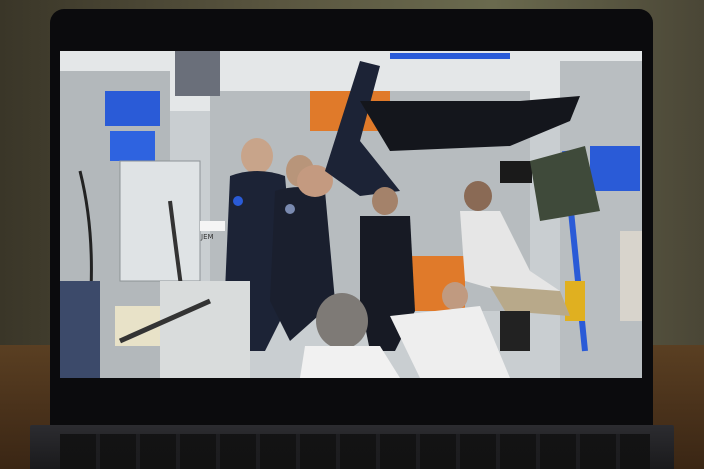 This screenshot has height=469, width=704. I want to click on astronaut-4-head, so click(478, 196).